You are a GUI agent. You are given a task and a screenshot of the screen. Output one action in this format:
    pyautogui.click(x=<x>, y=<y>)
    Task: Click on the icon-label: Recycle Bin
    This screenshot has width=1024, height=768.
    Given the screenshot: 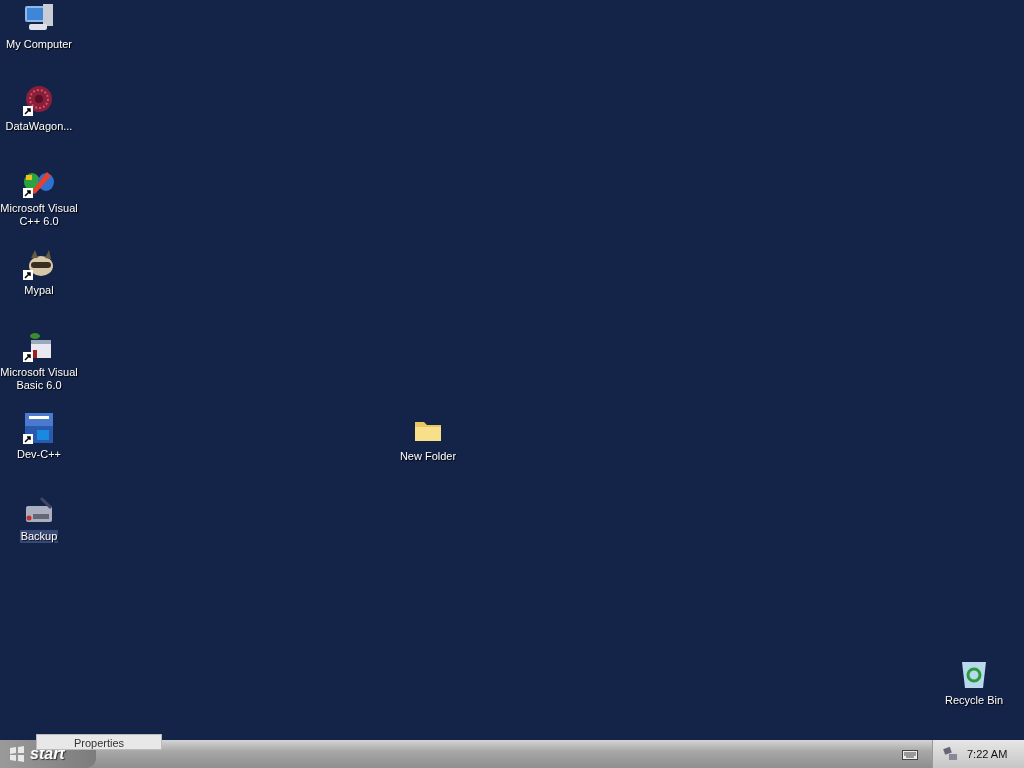 What is the action you would take?
    pyautogui.click(x=974, y=700)
    